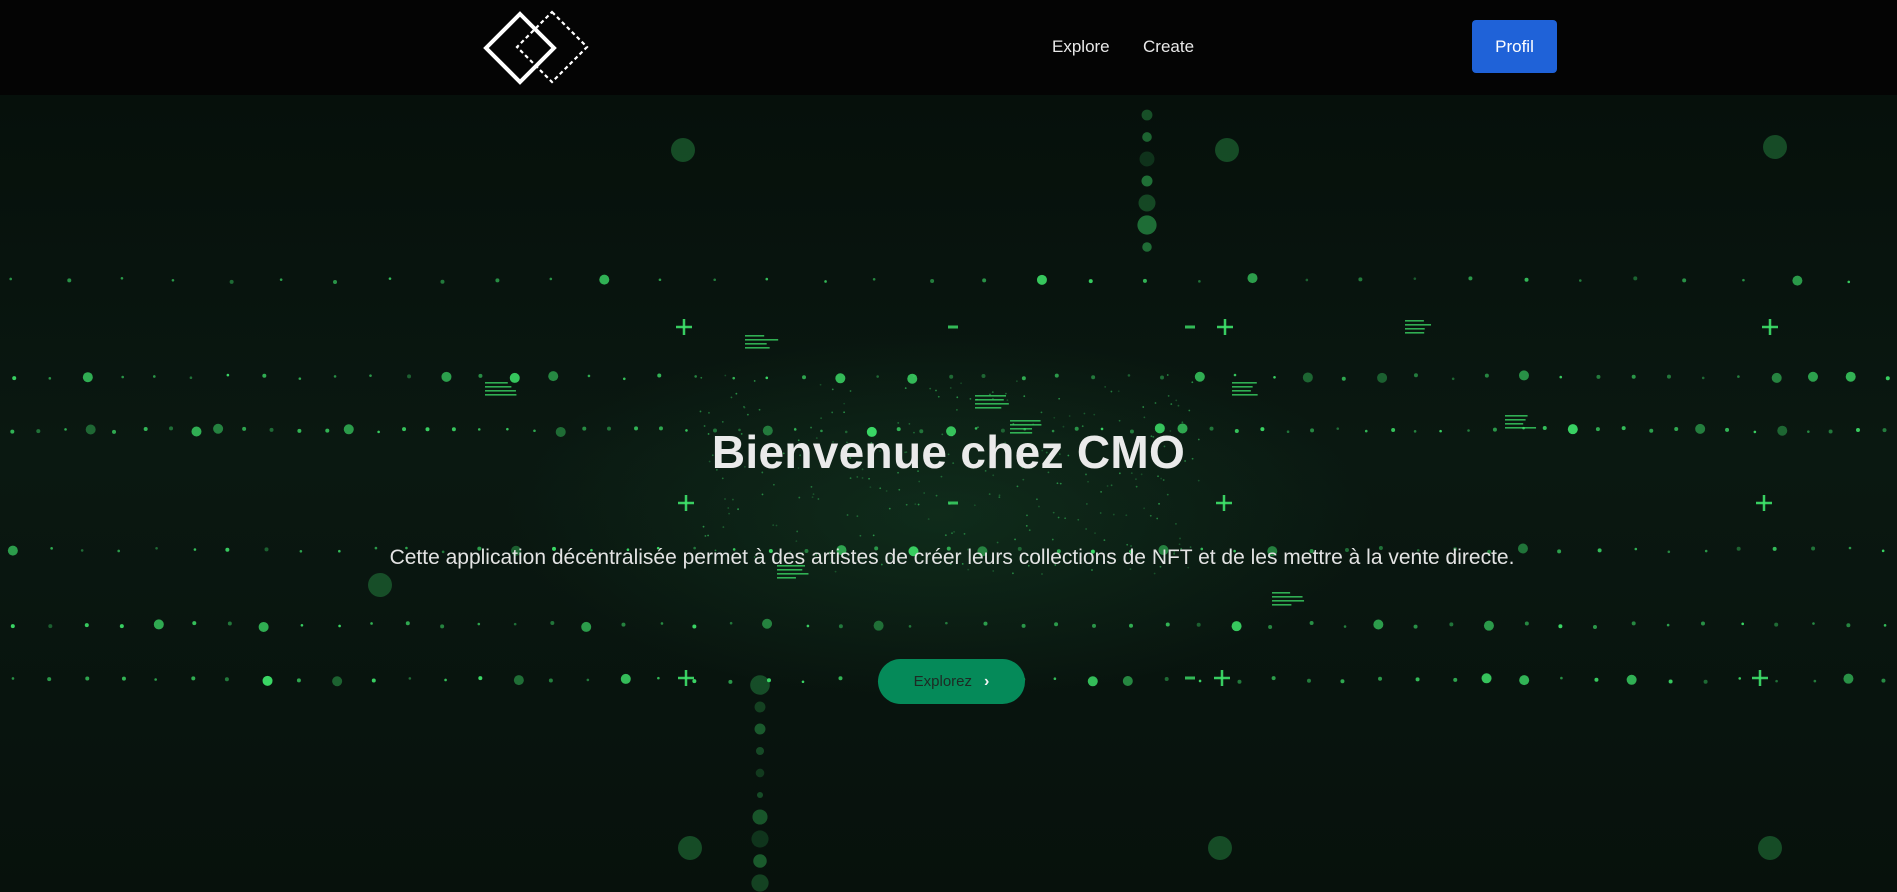 This screenshot has width=1897, height=892. I want to click on double-diamond-logo-icon, so click(536, 48).